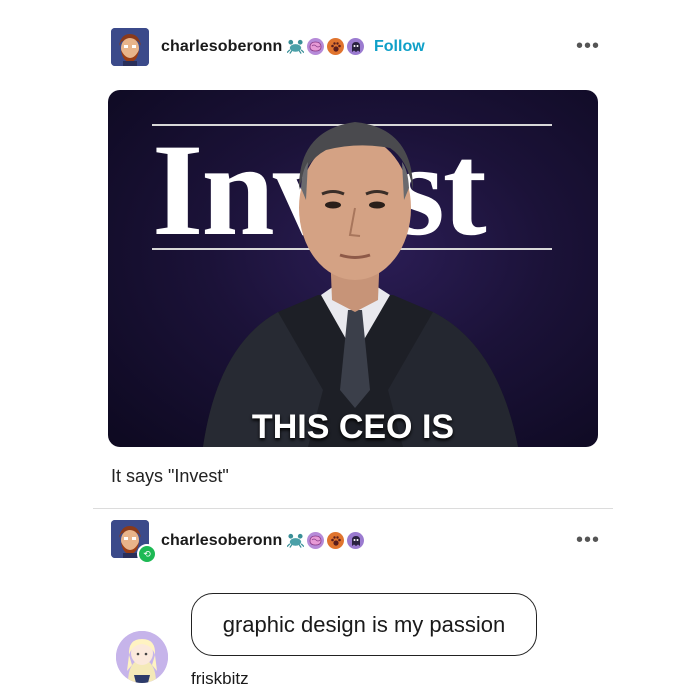 The width and height of the screenshot is (700, 700). I want to click on commenter-avatar, so click(142, 657).